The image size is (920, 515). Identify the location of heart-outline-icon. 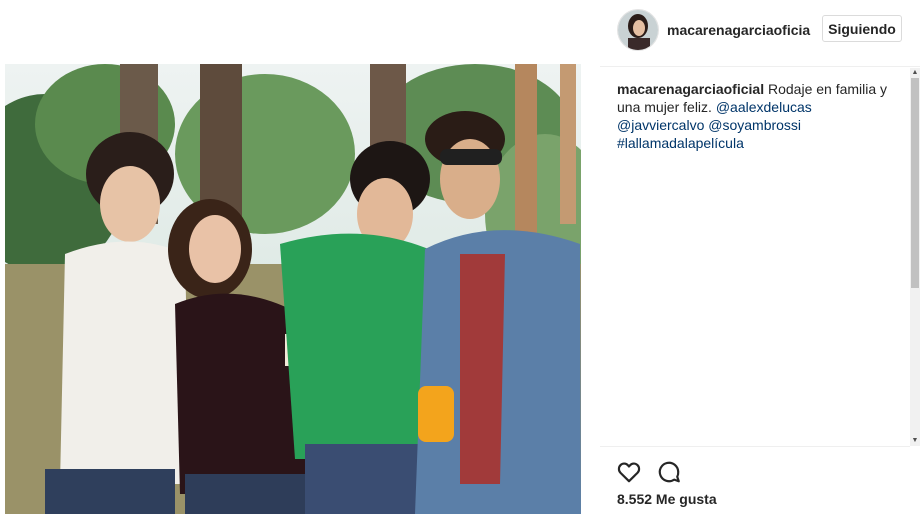
(629, 472).